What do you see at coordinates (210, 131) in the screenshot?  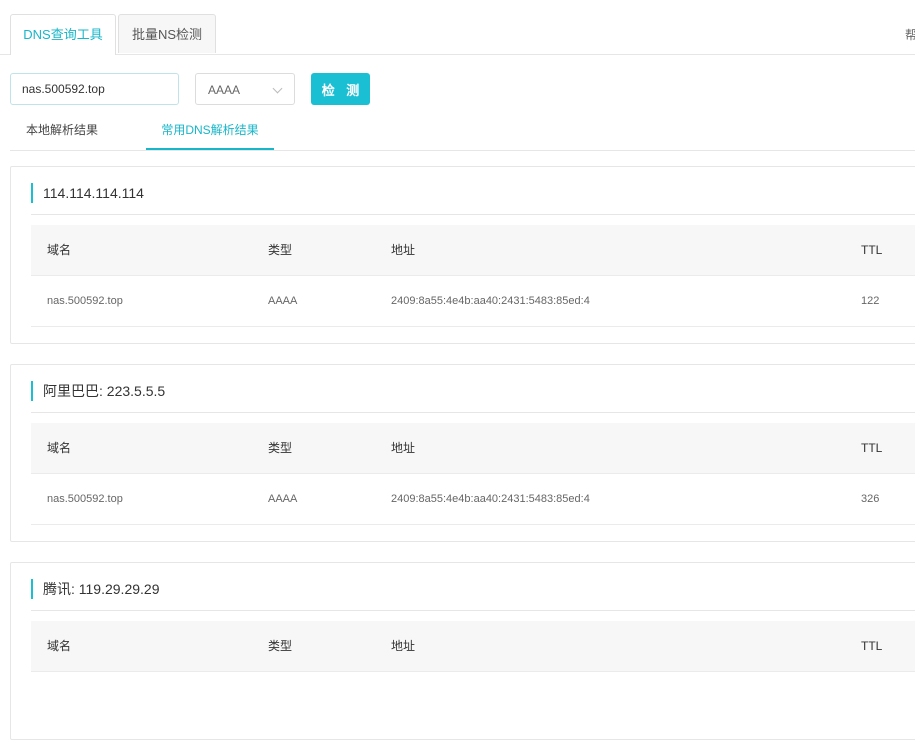 I see `tab-common-dns-results: 常用DNS解析结果` at bounding box center [210, 131].